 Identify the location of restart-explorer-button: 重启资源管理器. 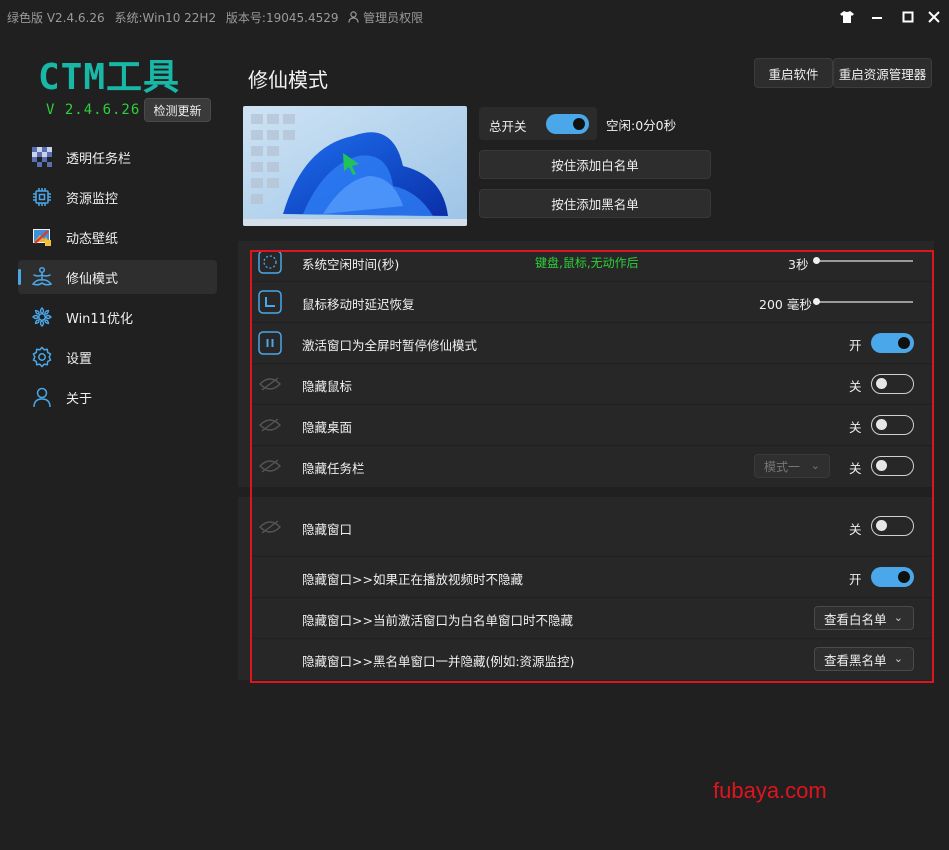
(882, 73).